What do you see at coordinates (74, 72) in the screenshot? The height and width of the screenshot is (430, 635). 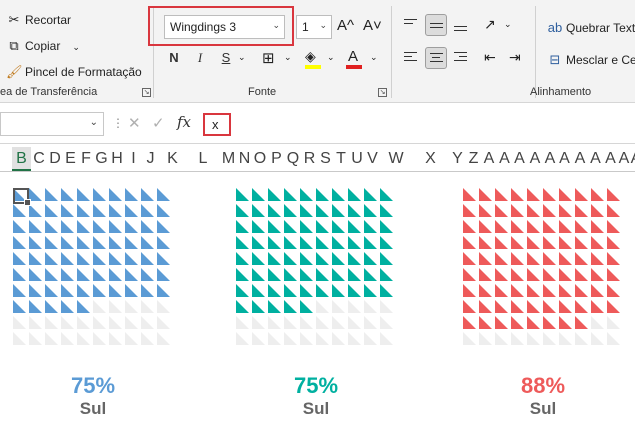 I see `format-painter-button: 🖌 Pincel de Formatação` at bounding box center [74, 72].